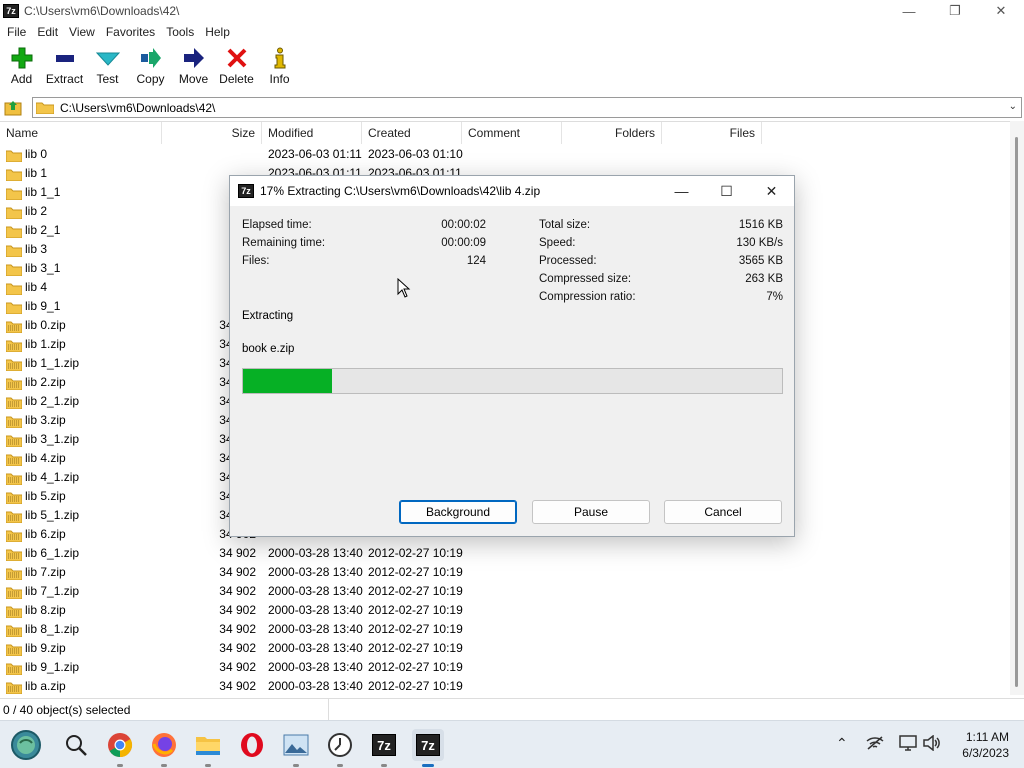  What do you see at coordinates (130, 32) in the screenshot?
I see `menu-favorites: Favorites` at bounding box center [130, 32].